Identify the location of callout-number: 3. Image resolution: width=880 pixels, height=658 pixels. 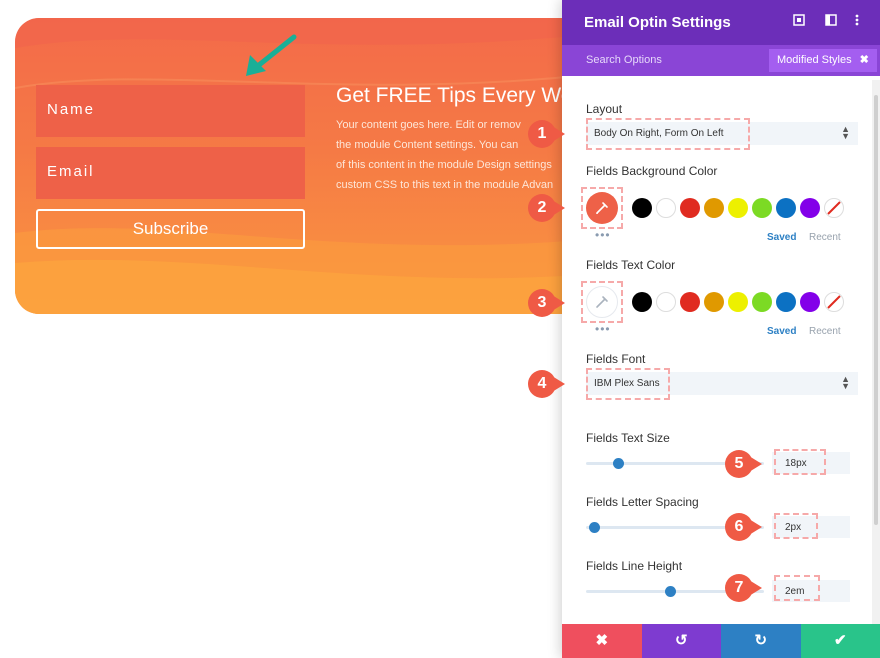
(542, 302).